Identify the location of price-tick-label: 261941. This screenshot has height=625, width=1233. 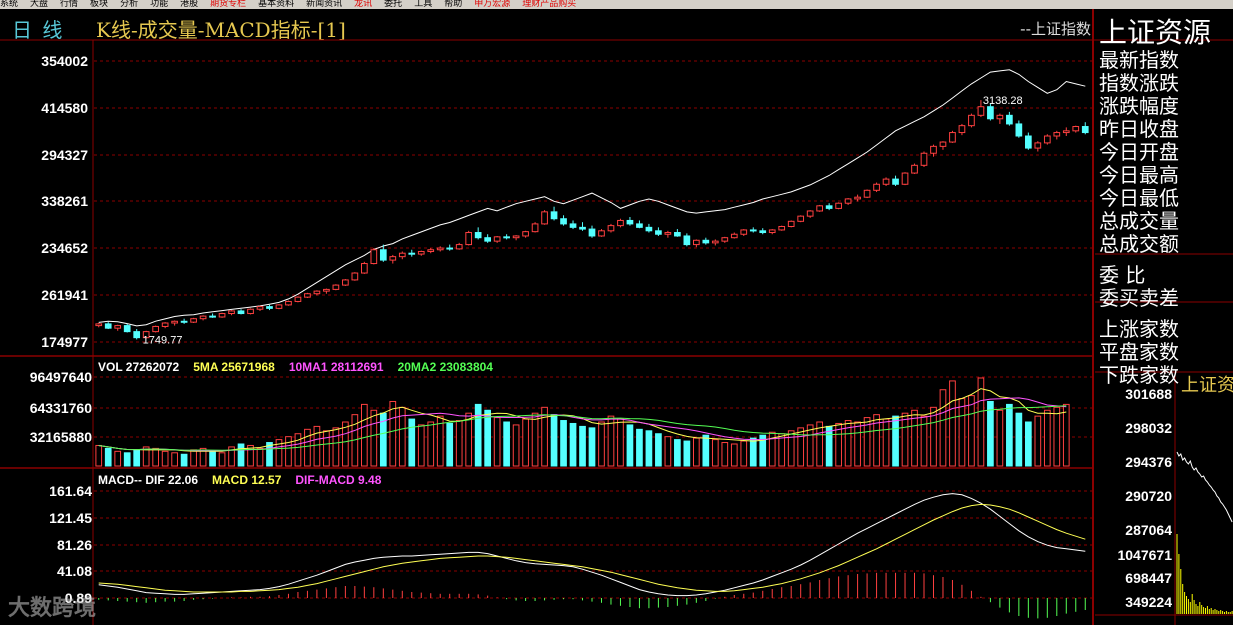
(64, 295).